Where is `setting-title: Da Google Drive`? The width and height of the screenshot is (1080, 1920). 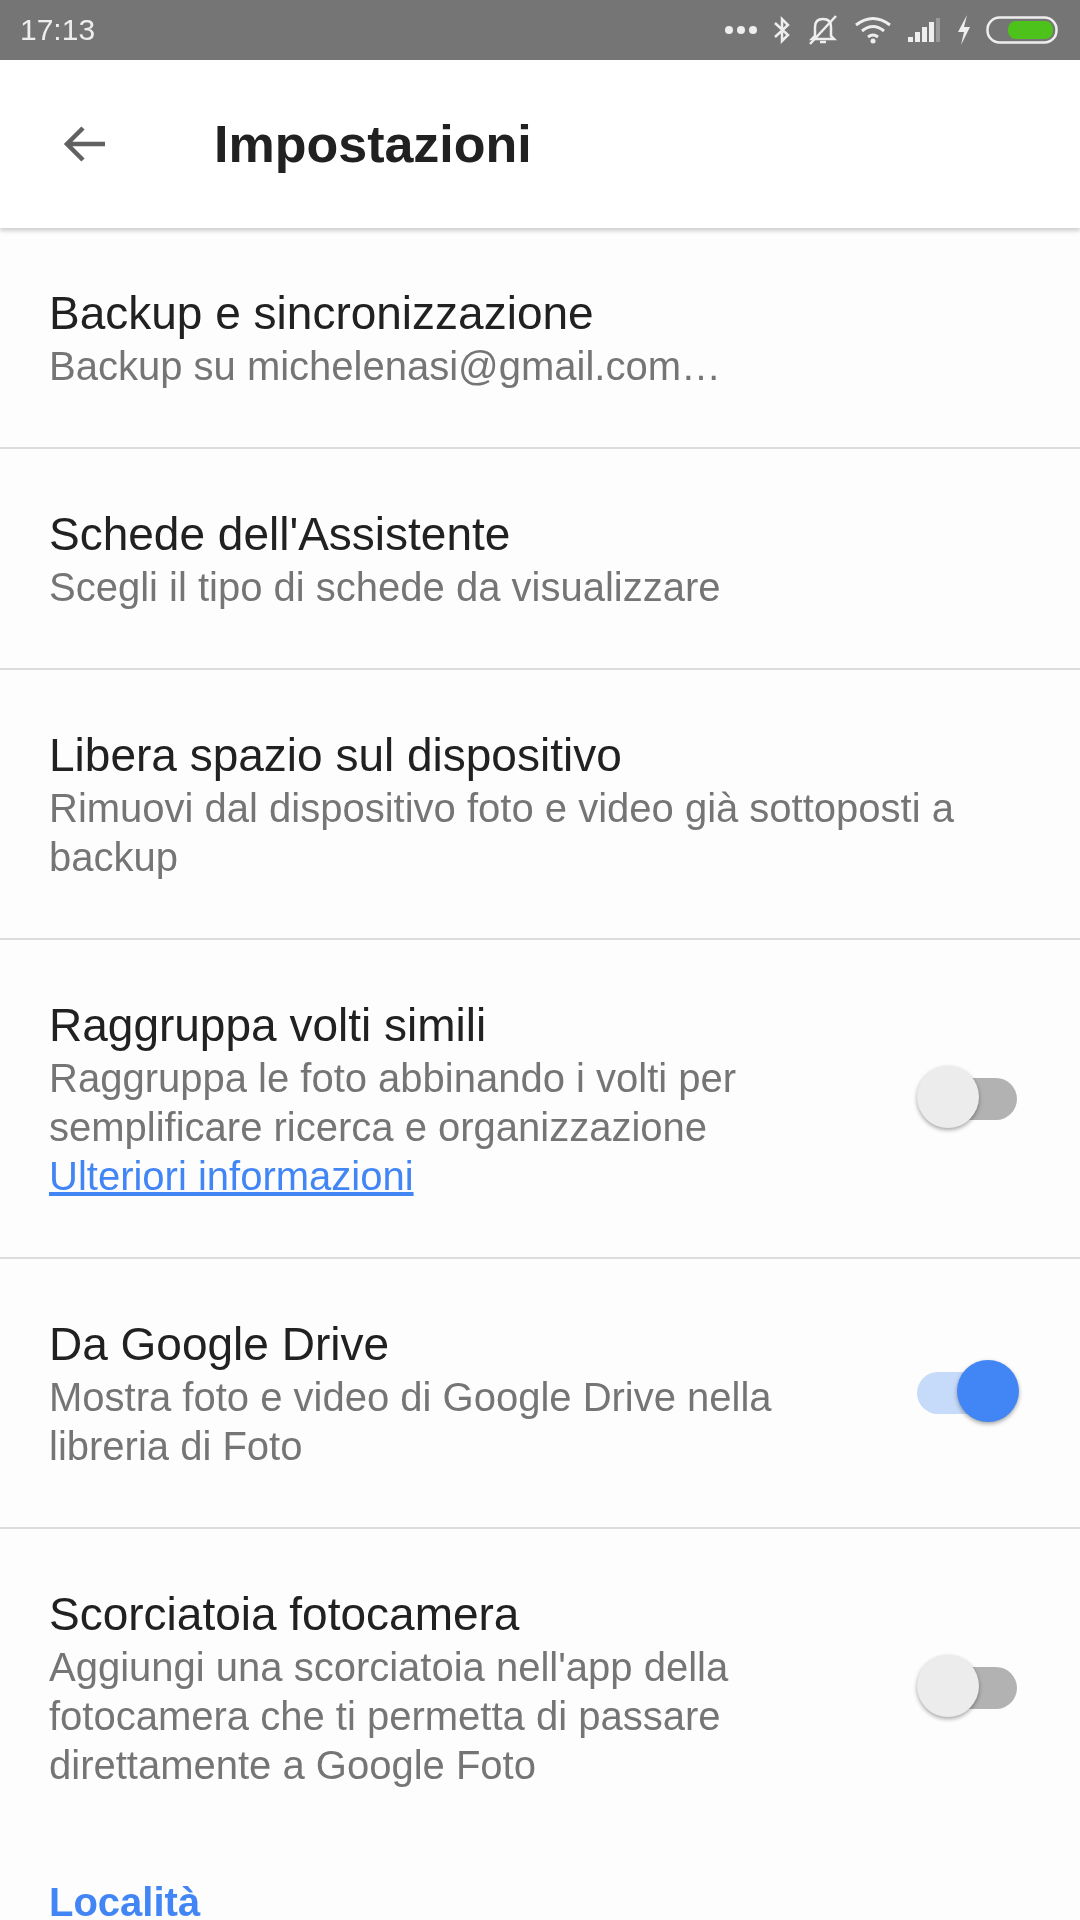
setting-title: Da Google Drive is located at coordinates (220, 1344).